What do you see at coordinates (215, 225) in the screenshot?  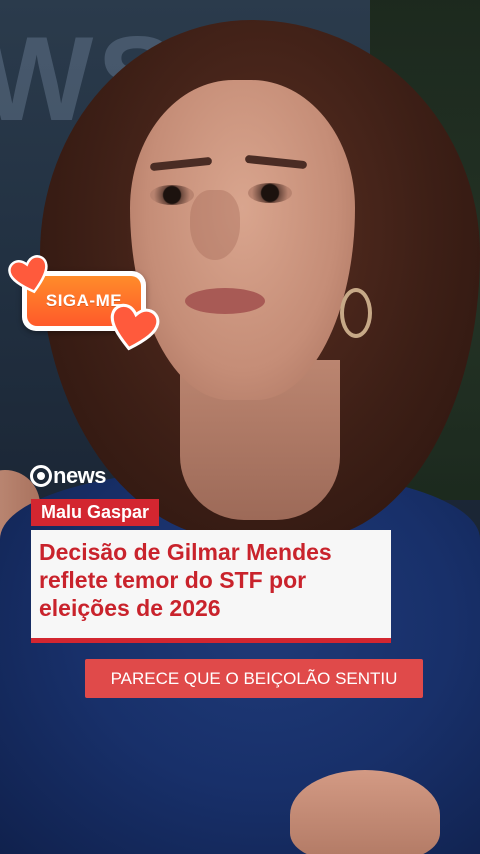 I see `presenter-nose` at bounding box center [215, 225].